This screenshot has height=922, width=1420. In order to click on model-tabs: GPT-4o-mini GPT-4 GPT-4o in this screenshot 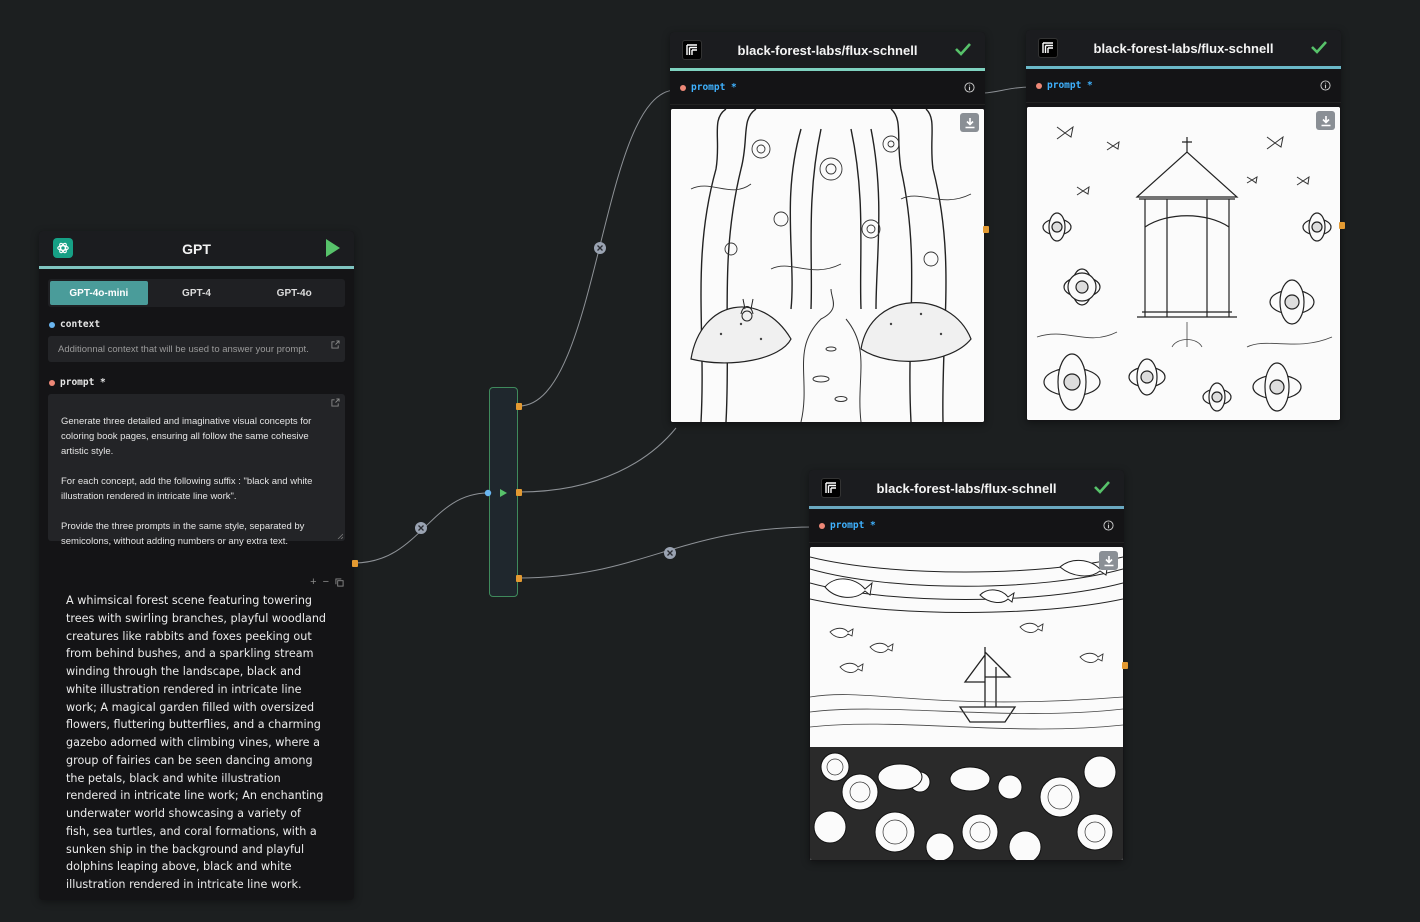, I will do `click(196, 293)`.